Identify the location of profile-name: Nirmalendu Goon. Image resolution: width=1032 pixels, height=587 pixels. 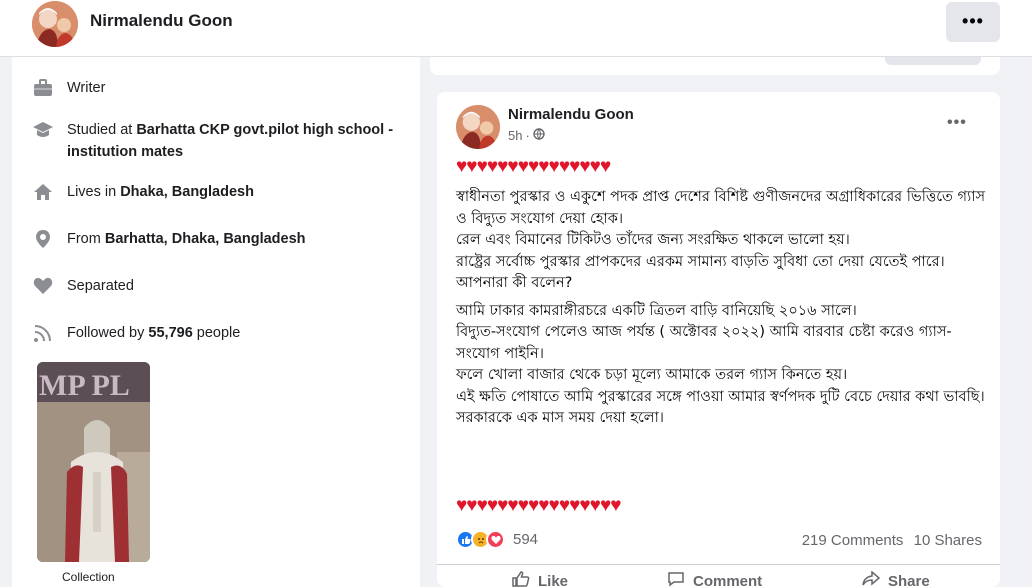
(161, 21).